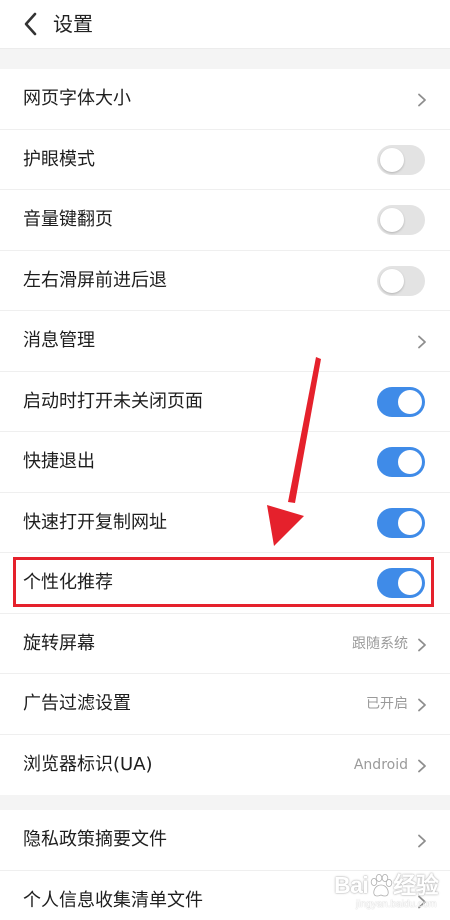 The height and width of the screenshot is (920, 450). I want to click on volume-paging-toggle, so click(401, 220).